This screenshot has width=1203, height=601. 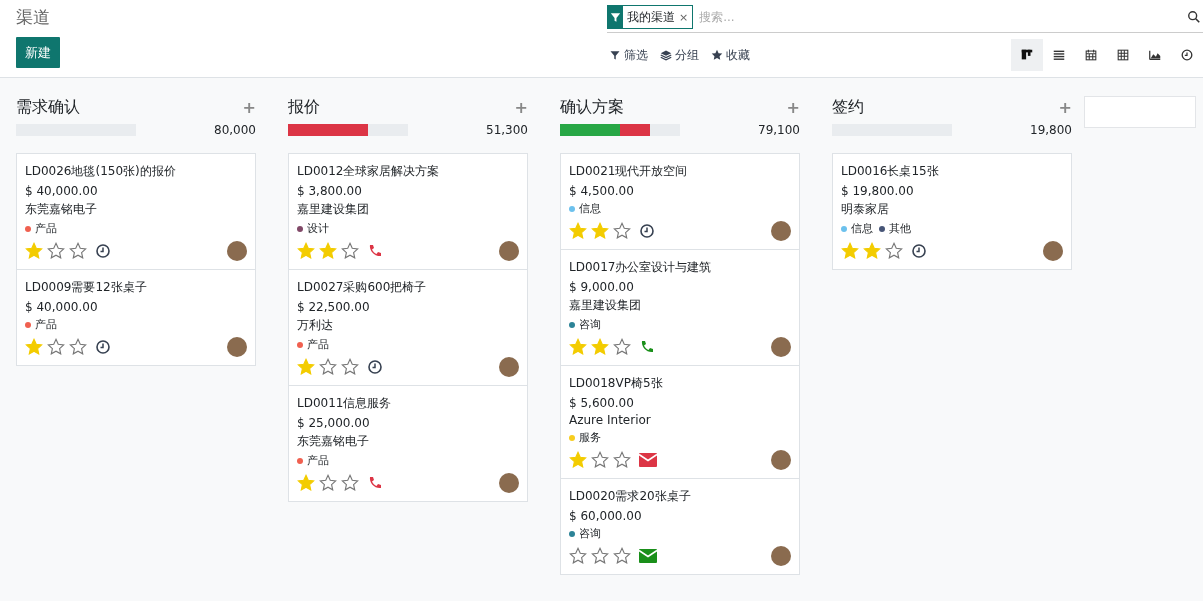 What do you see at coordinates (1091, 55) in the screenshot?
I see `calendar-icon` at bounding box center [1091, 55].